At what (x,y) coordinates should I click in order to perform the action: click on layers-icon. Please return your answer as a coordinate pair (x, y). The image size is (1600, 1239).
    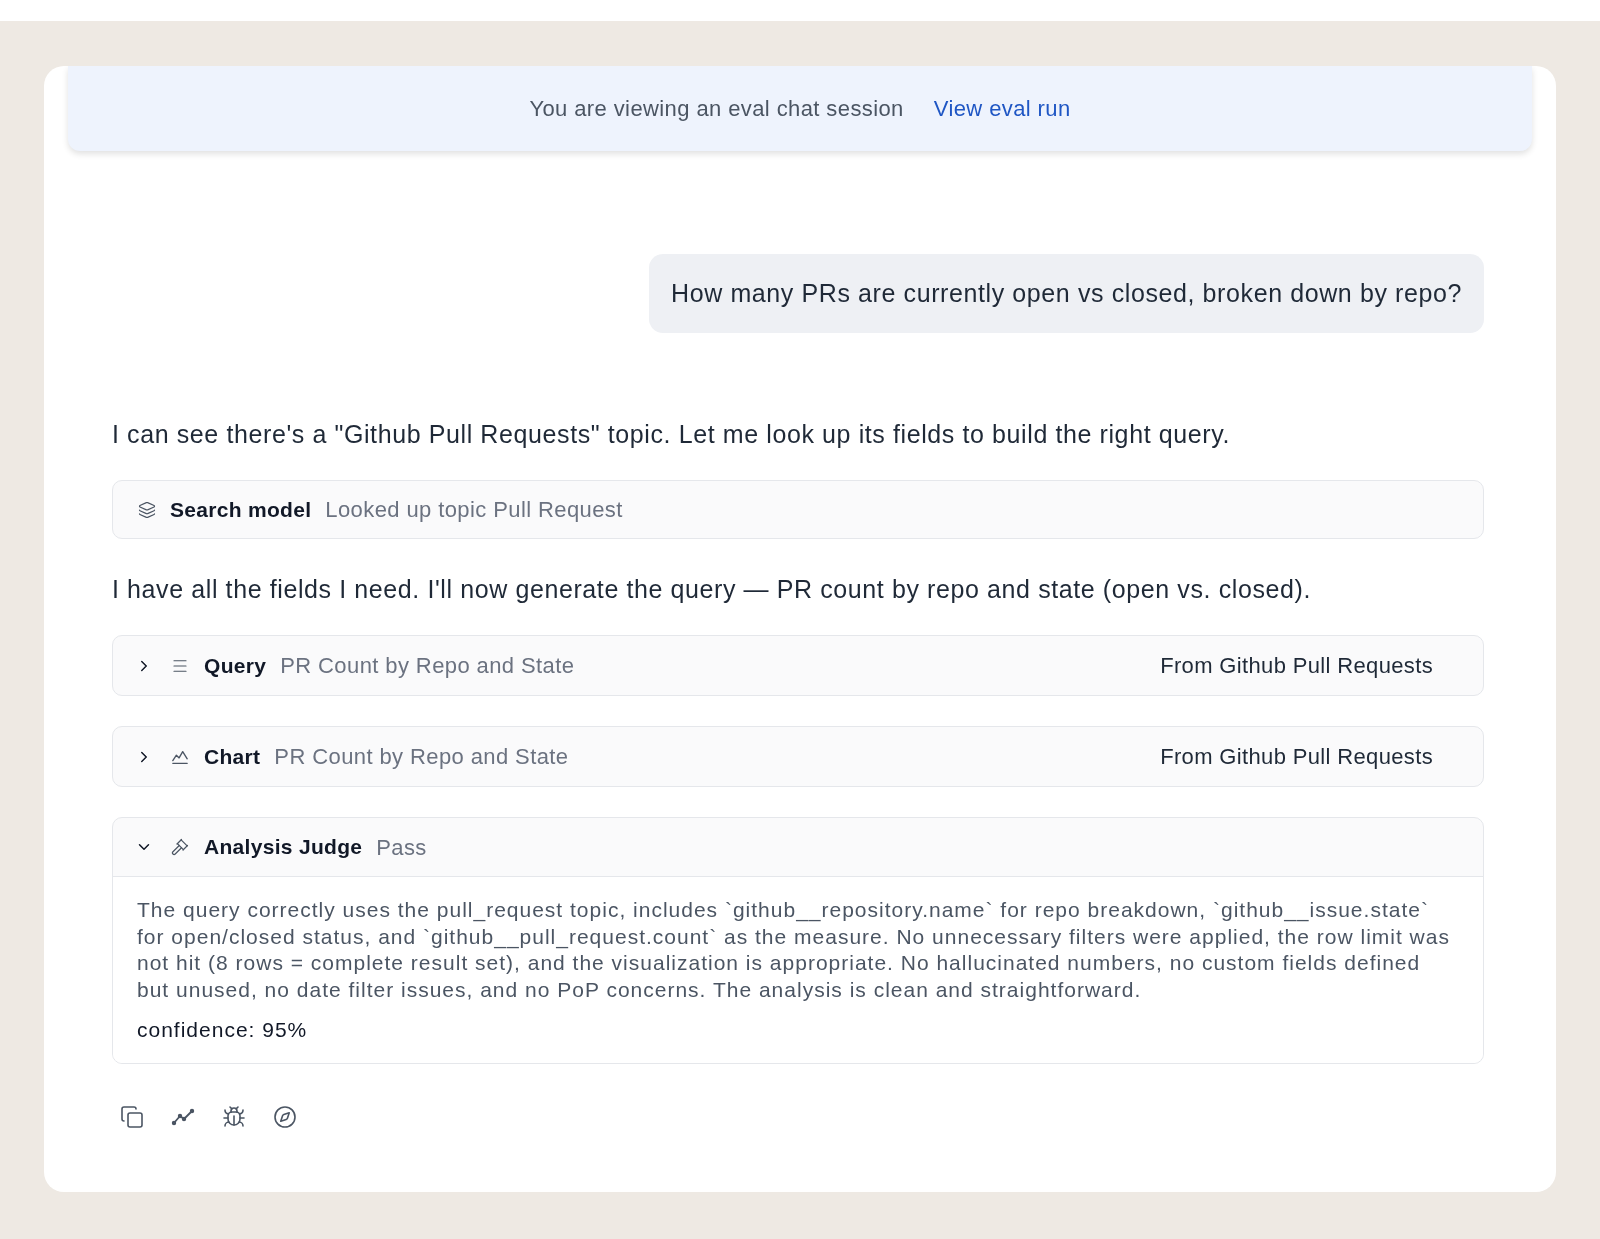
    Looking at the image, I should click on (147, 509).